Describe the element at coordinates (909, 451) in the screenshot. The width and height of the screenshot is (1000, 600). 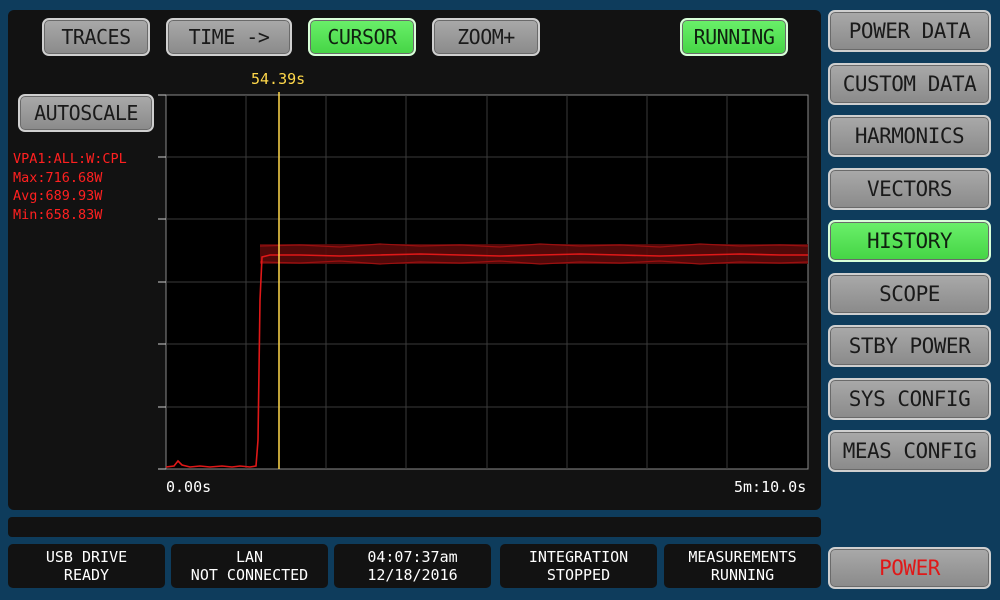
I see `sidebar-item-meas-config: MEAS CONFIG` at that location.